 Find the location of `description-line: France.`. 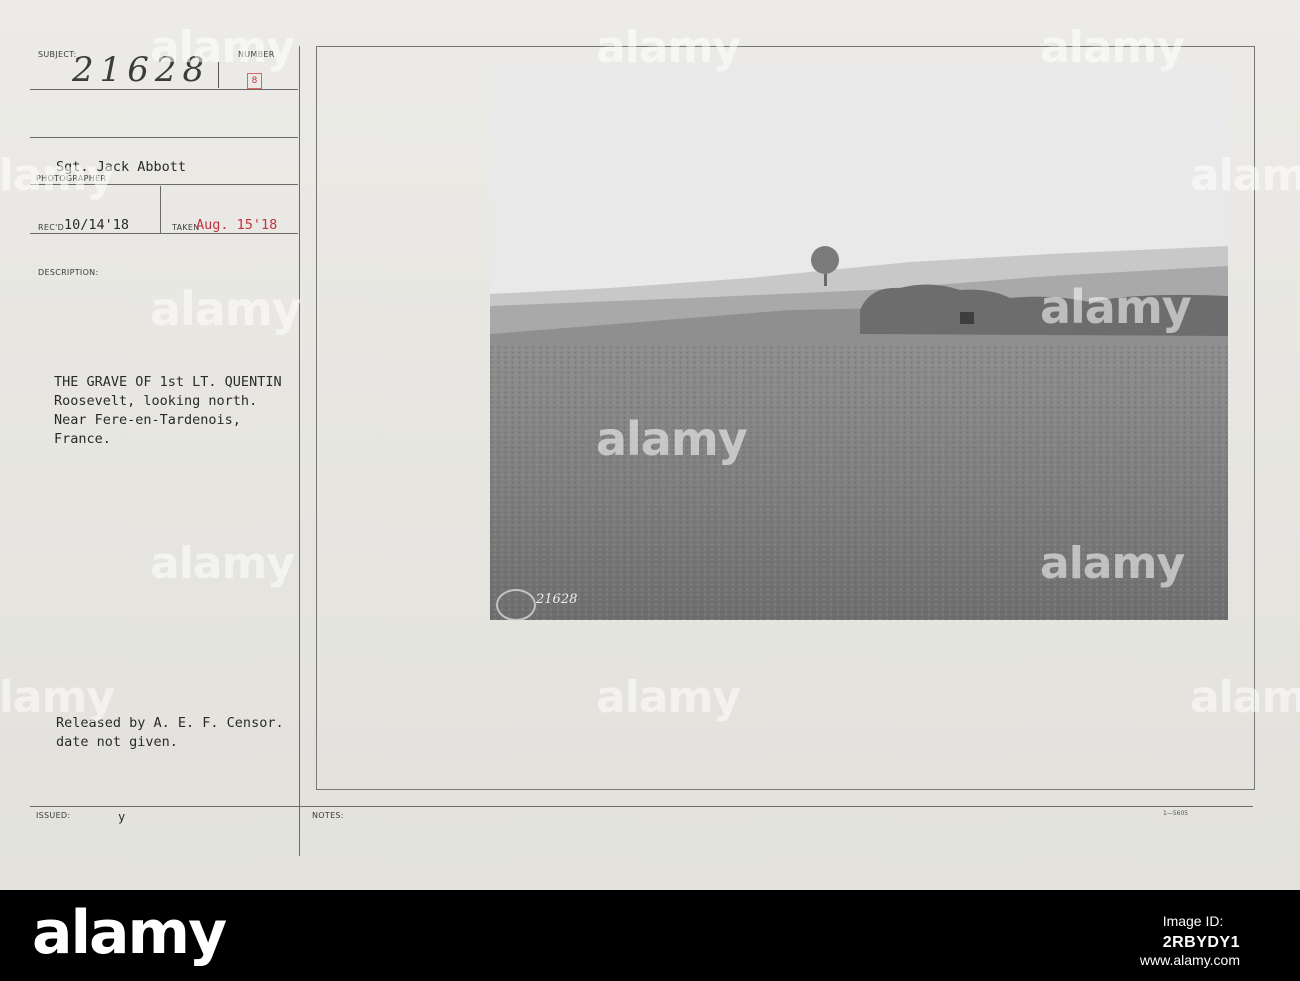

description-line: France. is located at coordinates (82, 439).